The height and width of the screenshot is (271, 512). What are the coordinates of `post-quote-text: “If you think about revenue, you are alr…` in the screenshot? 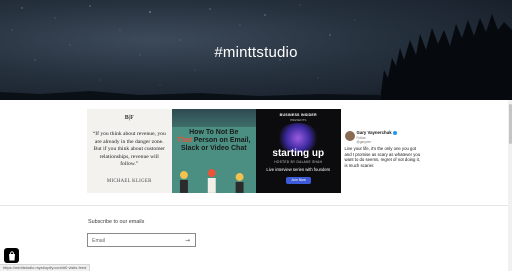 It's located at (129, 149).